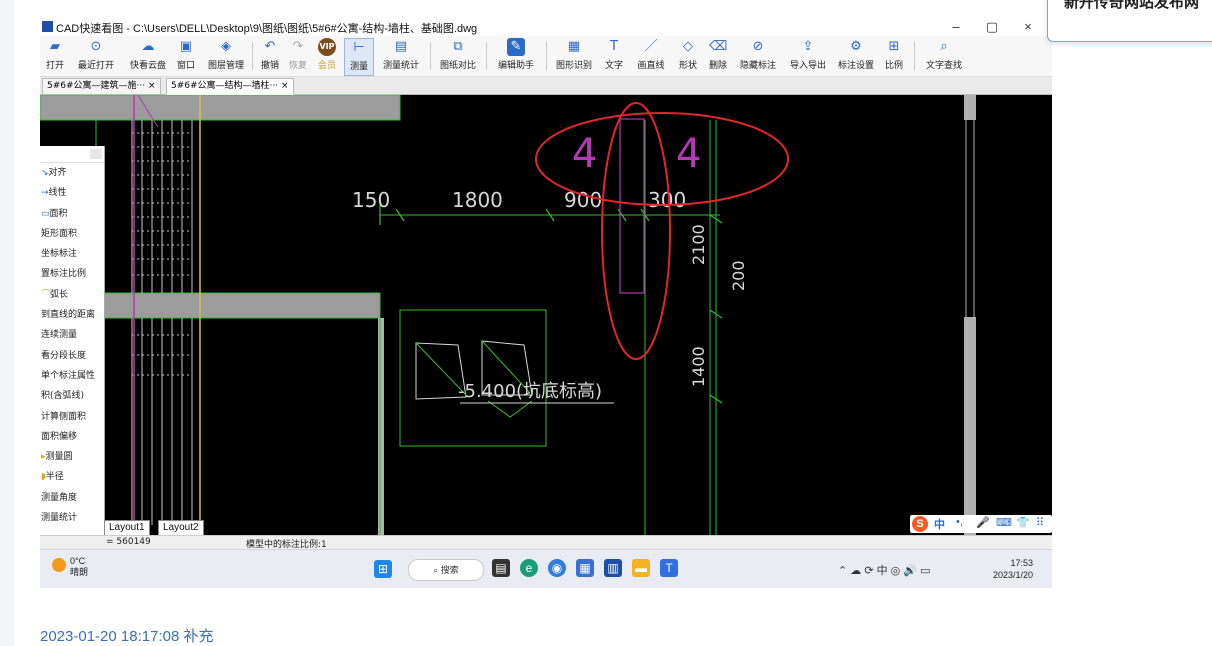 The width and height of the screenshot is (1212, 646). I want to click on toolbar-undo-button: ↶ 撤销, so click(270, 56).